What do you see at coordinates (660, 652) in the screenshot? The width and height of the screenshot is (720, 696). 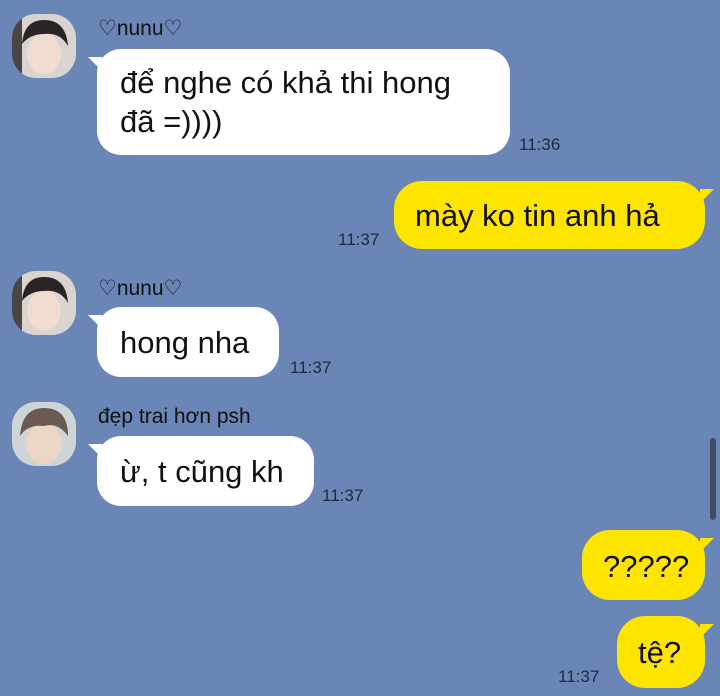 I see `message-text: tệ?` at bounding box center [660, 652].